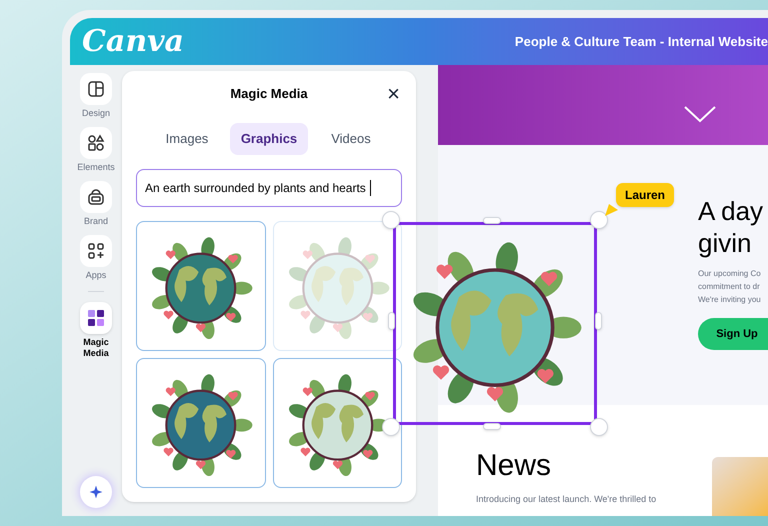 The image size is (768, 526). I want to click on sidebar-item: Elements, so click(96, 150).